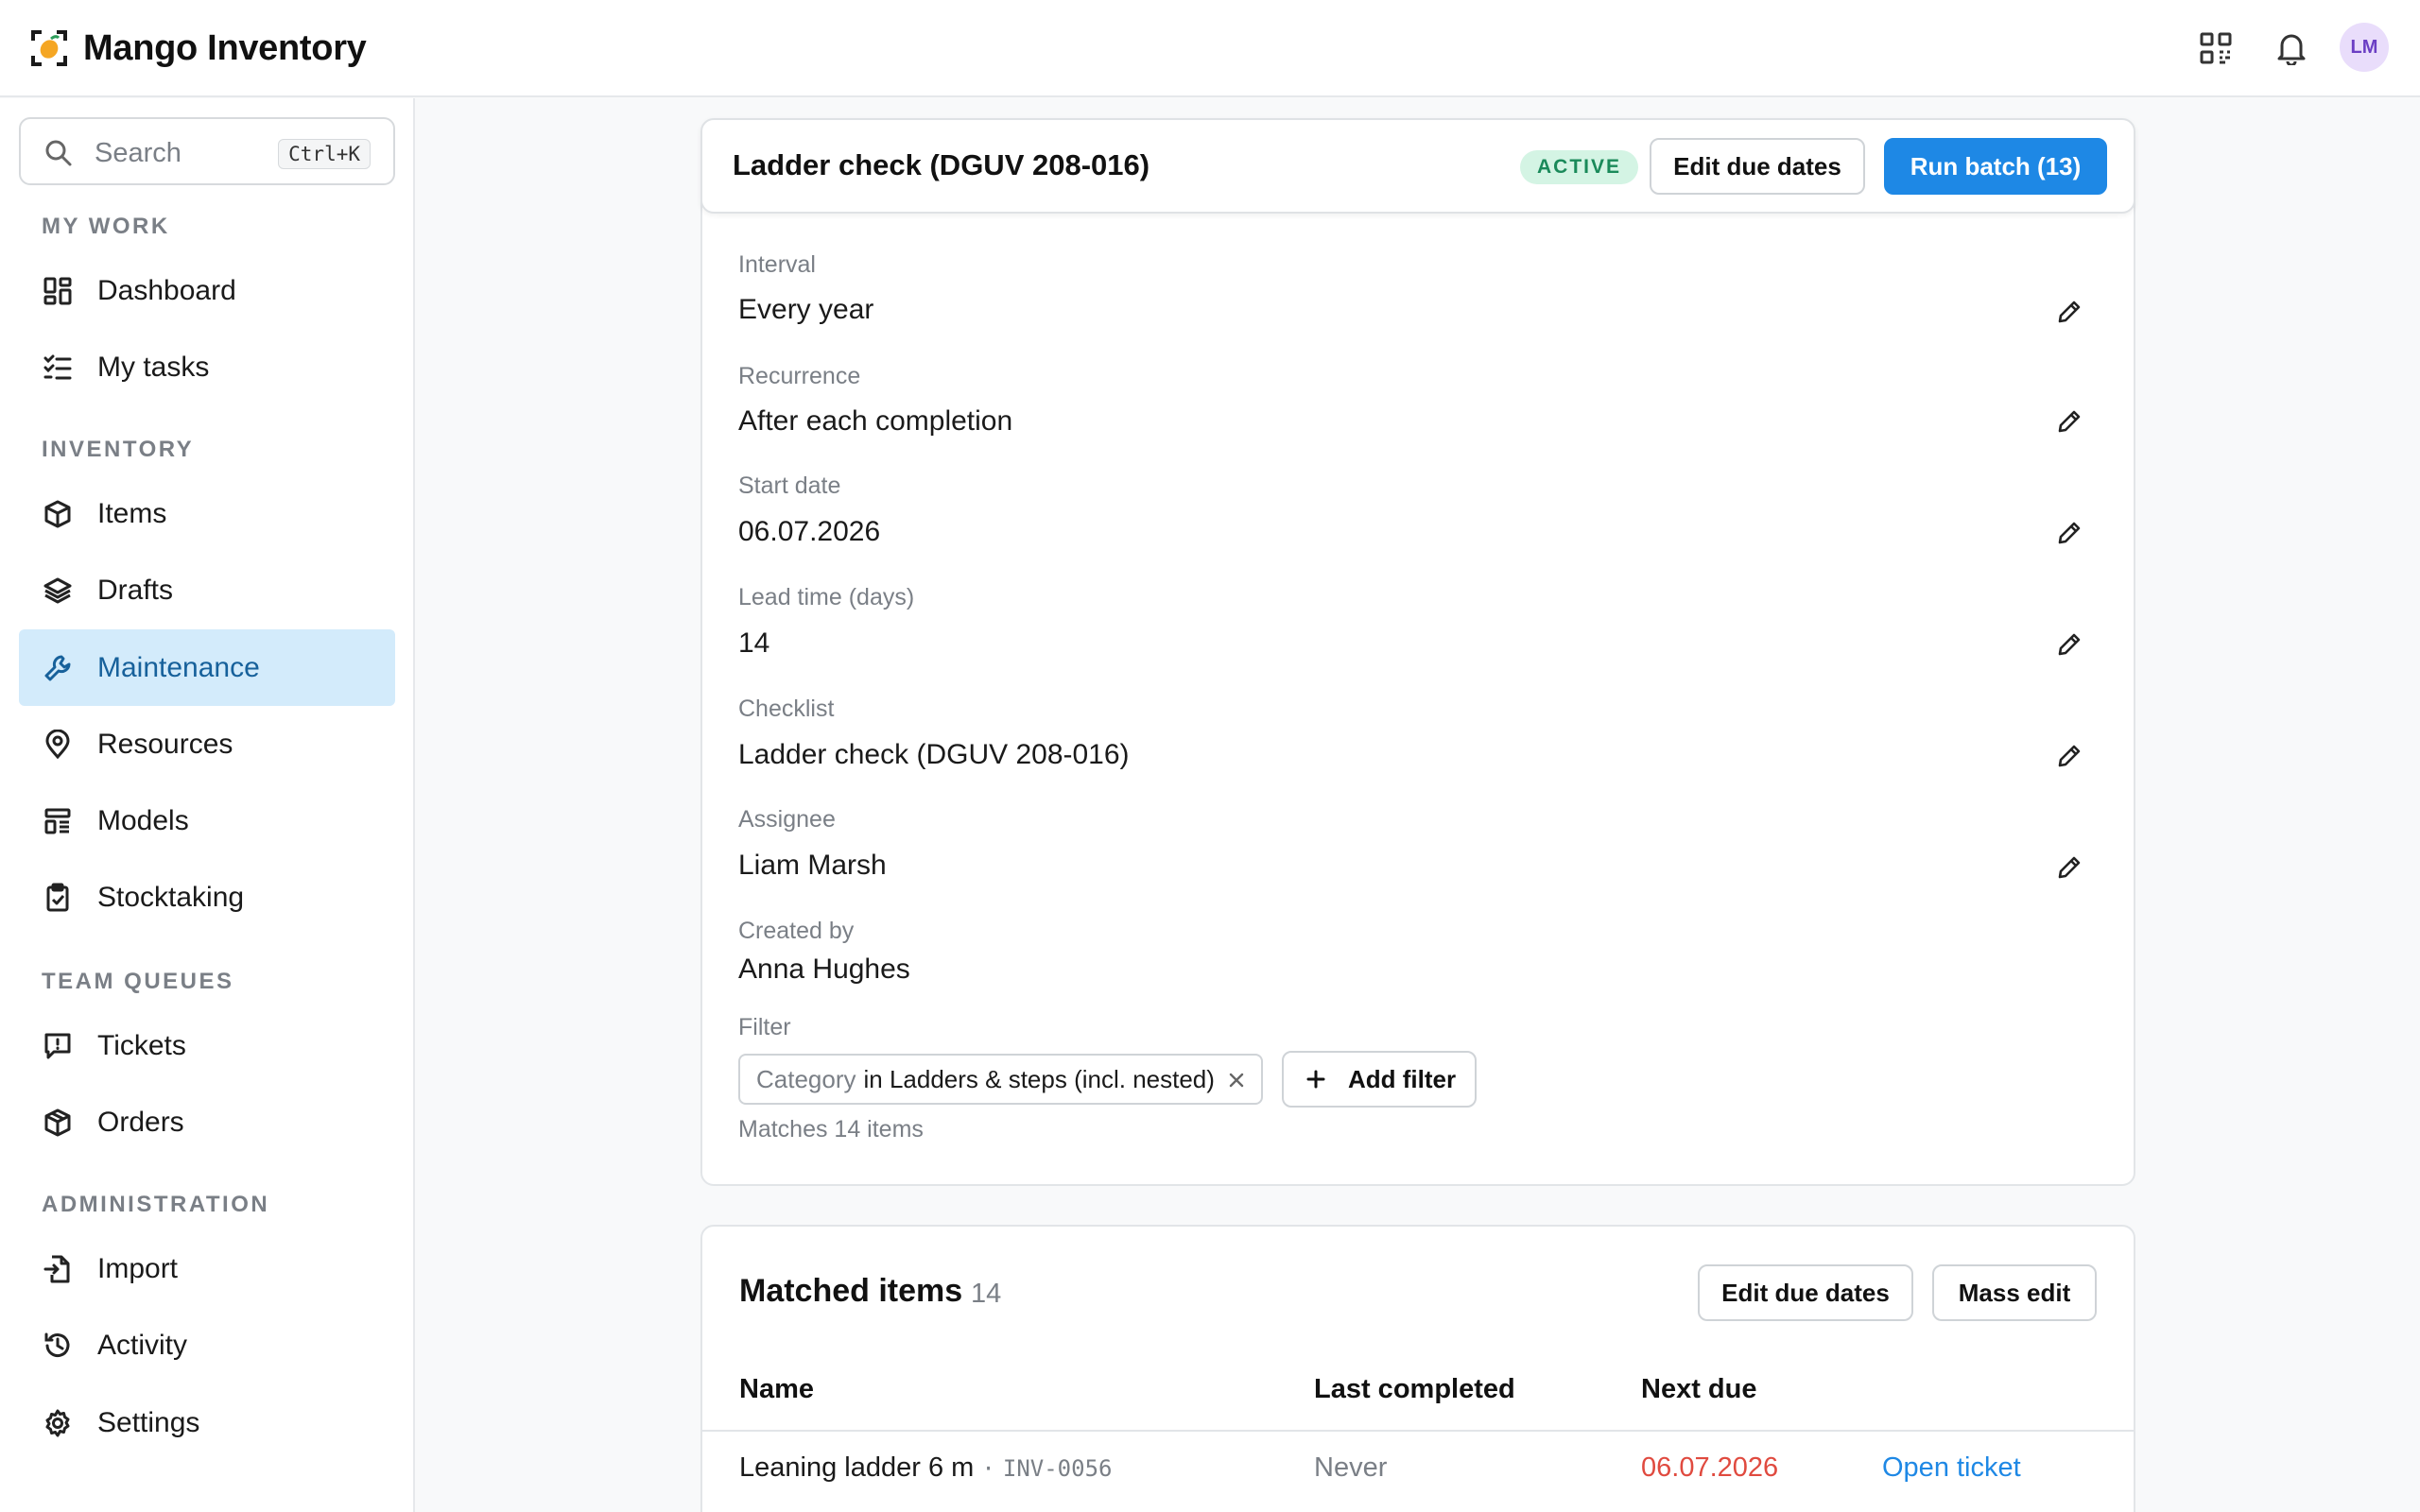 Image resolution: width=2420 pixels, height=1512 pixels. Describe the element at coordinates (786, 709) in the screenshot. I see `field-label-checklist: Checklist` at that location.